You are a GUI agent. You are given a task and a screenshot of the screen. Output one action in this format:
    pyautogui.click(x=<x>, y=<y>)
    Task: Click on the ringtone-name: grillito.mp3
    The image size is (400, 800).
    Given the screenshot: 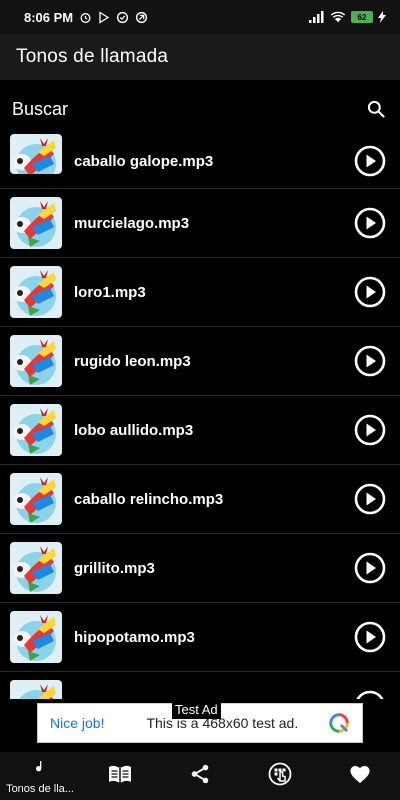 What is the action you would take?
    pyautogui.click(x=114, y=568)
    